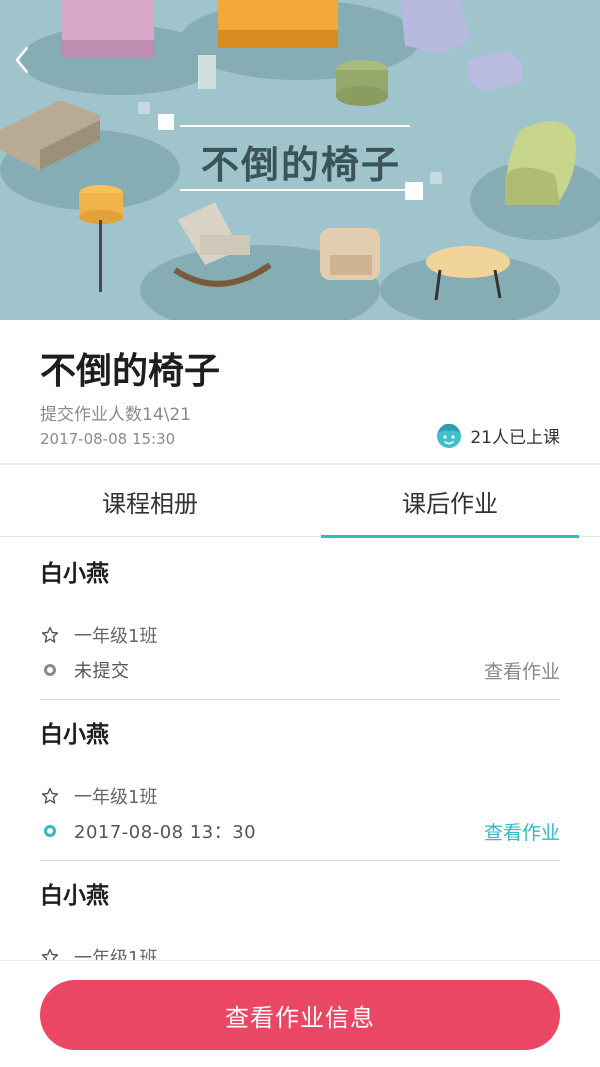  I want to click on status-row: 未提交, so click(85, 670).